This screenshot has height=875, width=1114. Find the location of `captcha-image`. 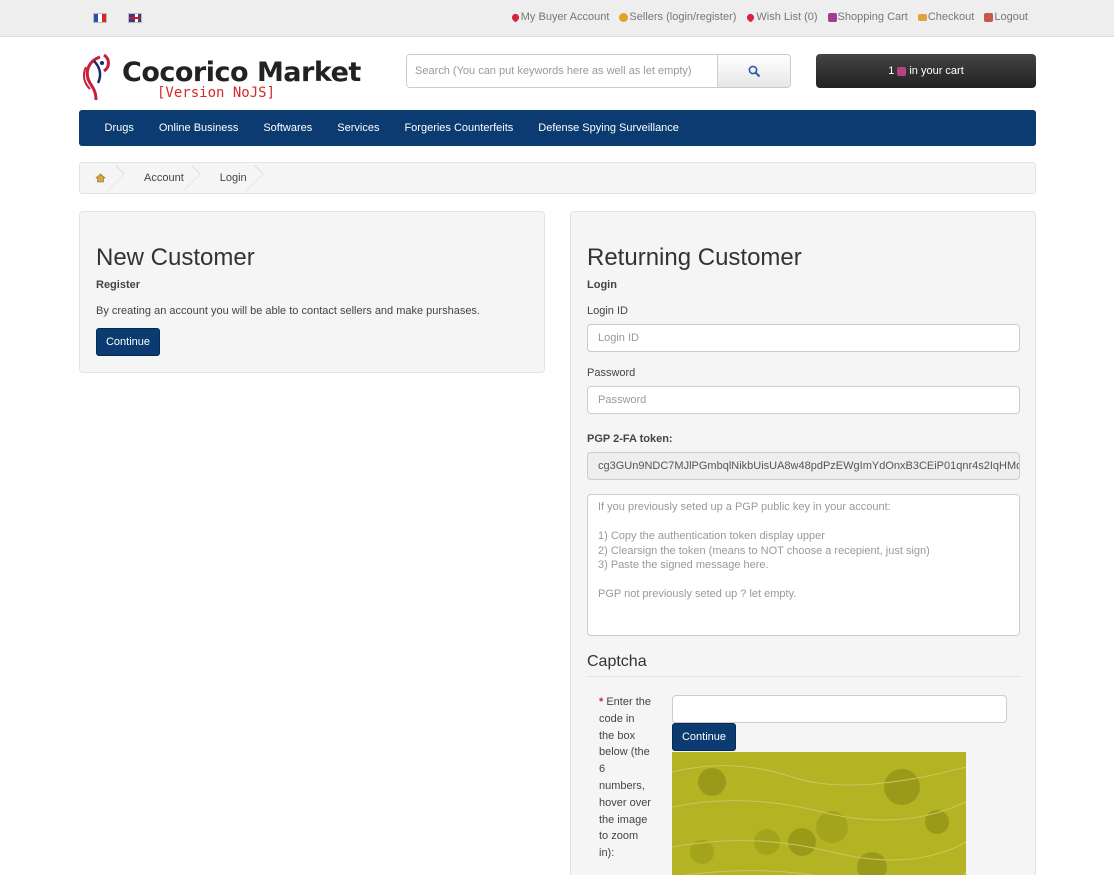

captcha-image is located at coordinates (819, 813).